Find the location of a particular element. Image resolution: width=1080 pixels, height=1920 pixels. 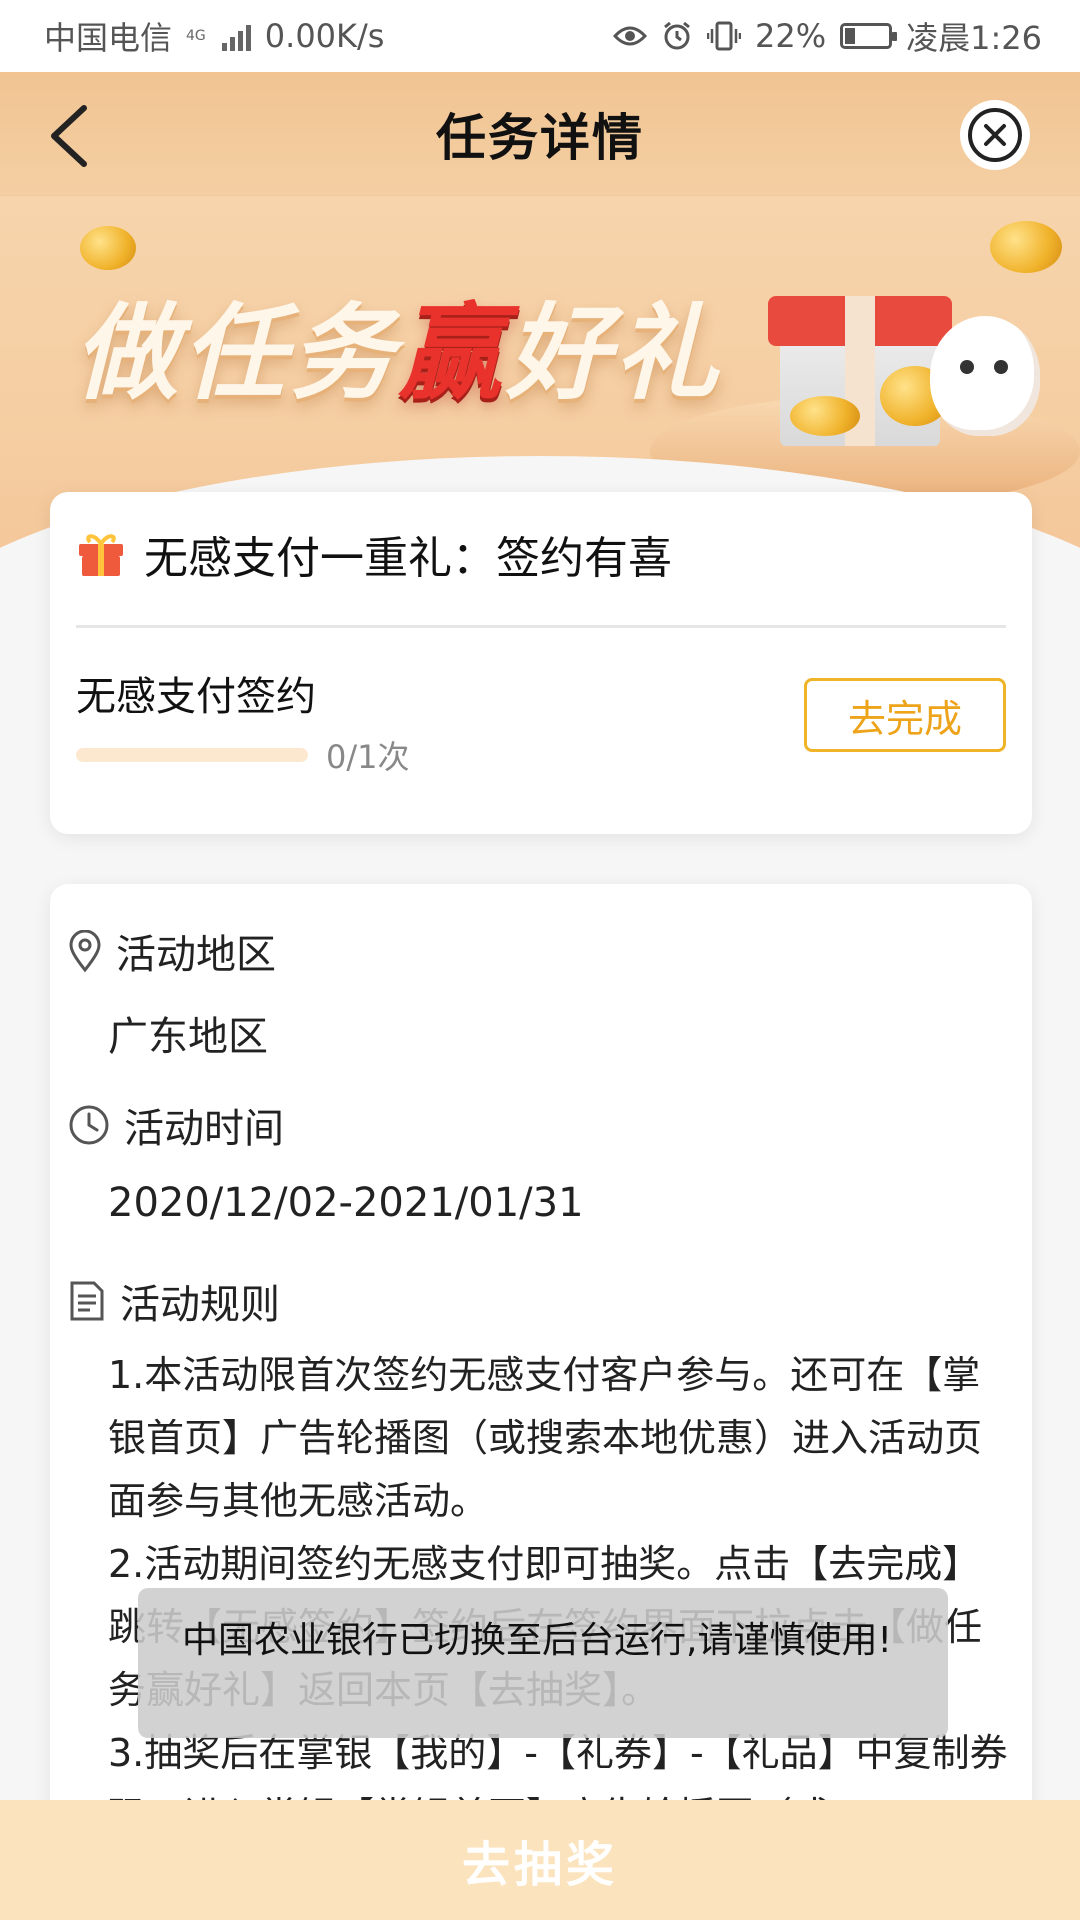

alarm-icon is located at coordinates (677, 35).